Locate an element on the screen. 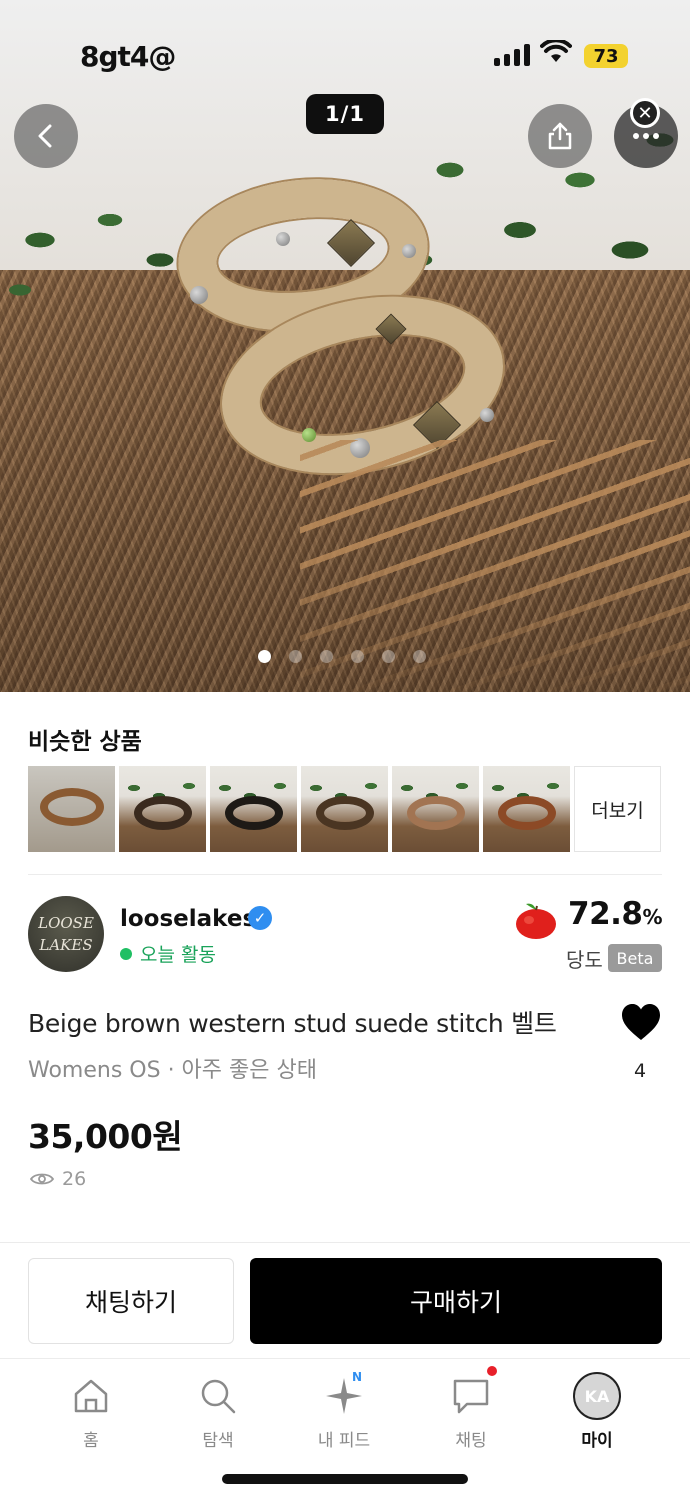  see-more-button: 더보기 is located at coordinates (617, 809).